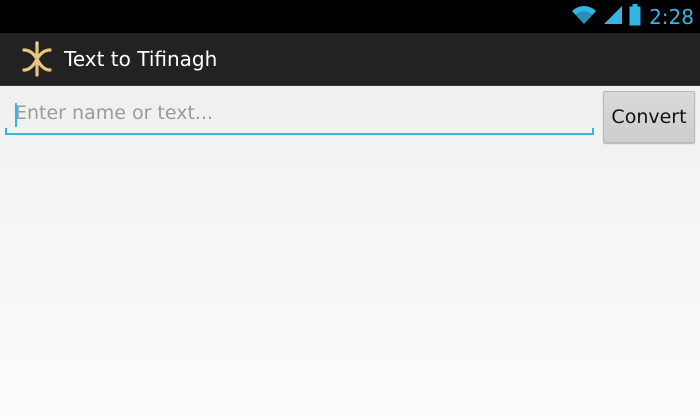  What do you see at coordinates (613, 17) in the screenshot?
I see `signal-icon` at bounding box center [613, 17].